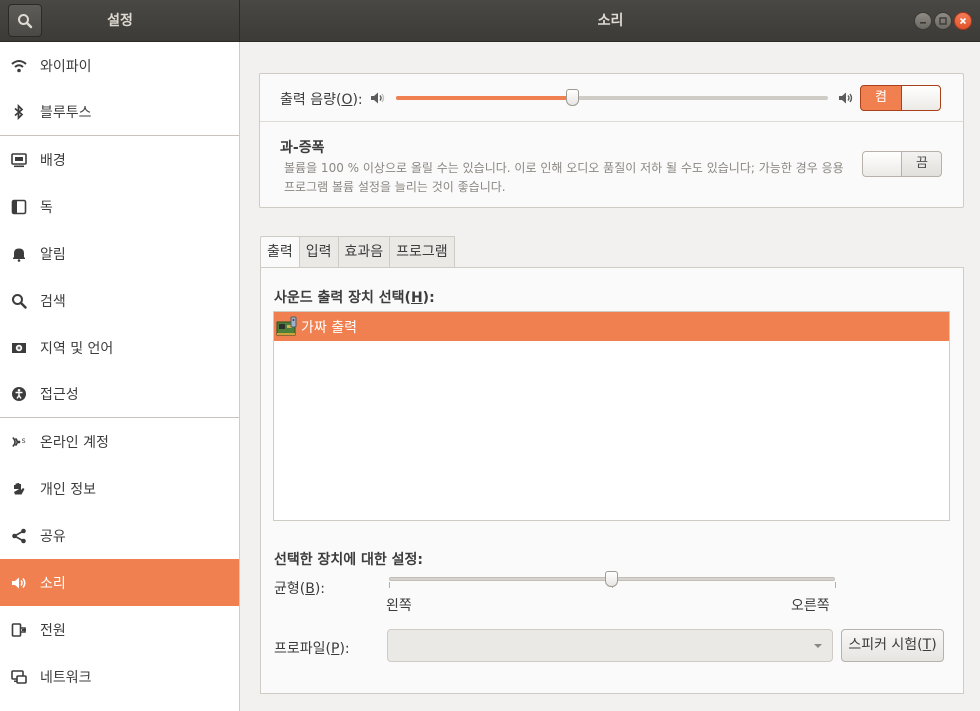 This screenshot has width=980, height=711. I want to click on speaker-icon, so click(19, 583).